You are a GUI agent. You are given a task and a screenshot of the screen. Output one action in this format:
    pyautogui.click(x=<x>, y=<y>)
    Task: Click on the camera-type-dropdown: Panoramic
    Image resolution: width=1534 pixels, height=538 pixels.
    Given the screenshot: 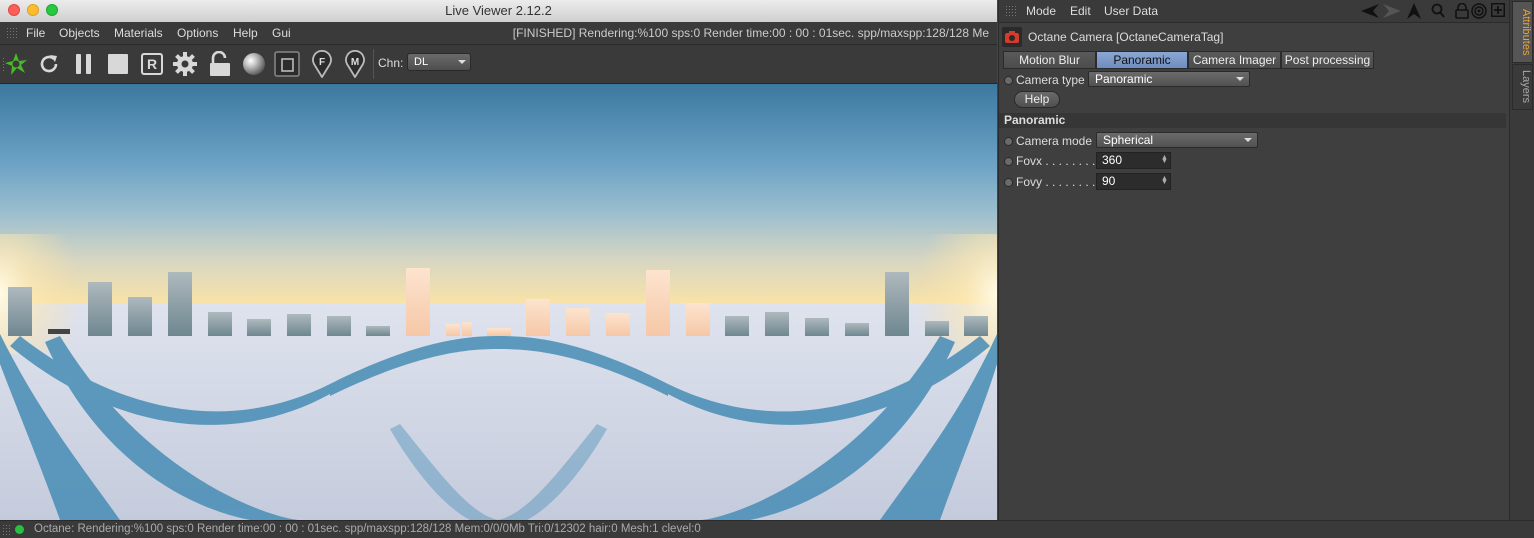 What is the action you would take?
    pyautogui.click(x=1169, y=79)
    